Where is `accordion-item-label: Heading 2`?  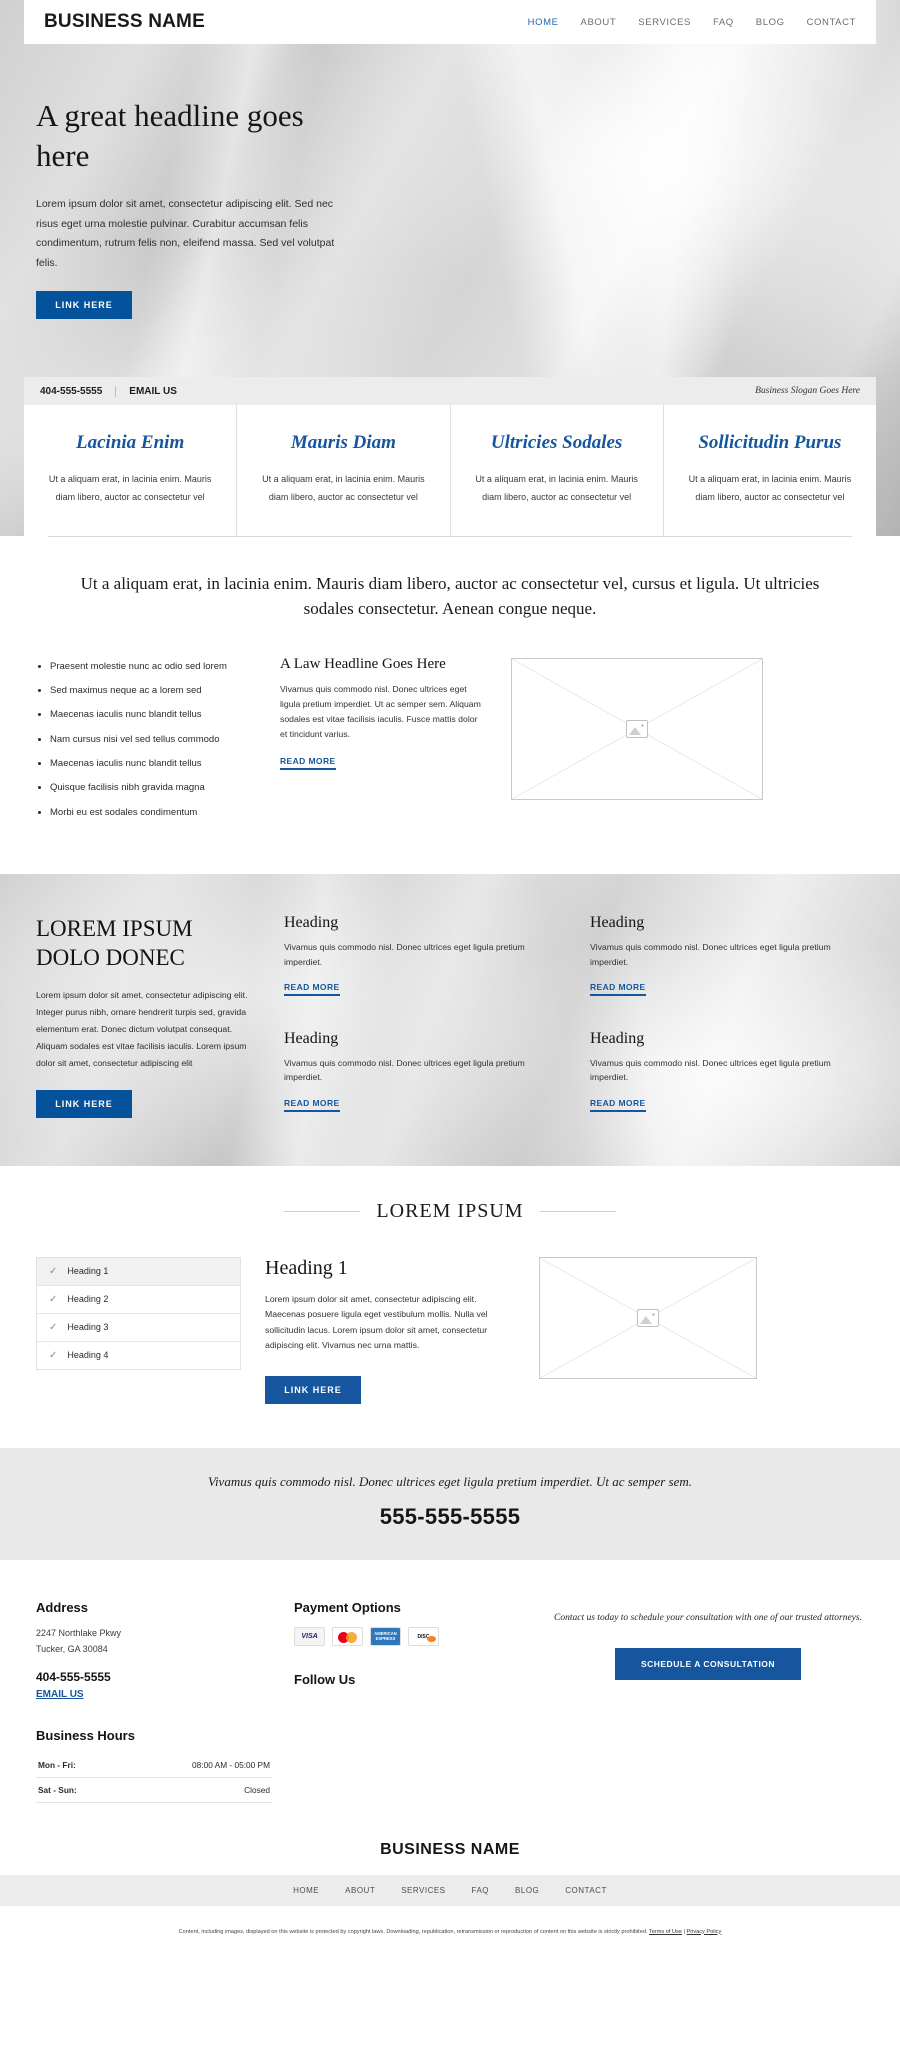 accordion-item-label: Heading 2 is located at coordinates (88, 1299).